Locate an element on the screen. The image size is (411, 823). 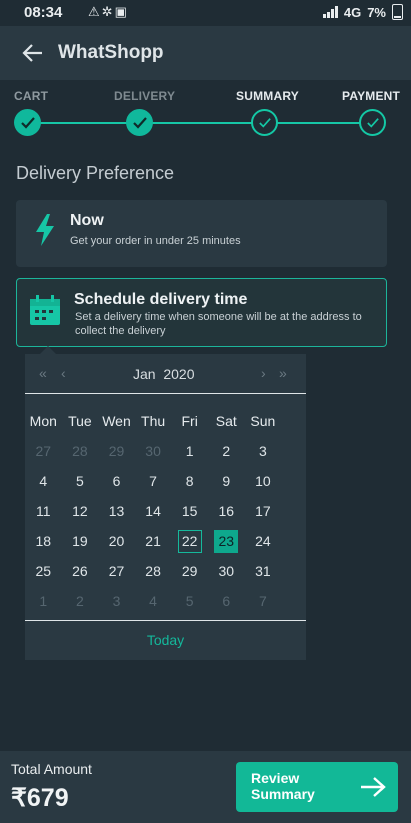
check-icon is located at coordinates (372, 122).